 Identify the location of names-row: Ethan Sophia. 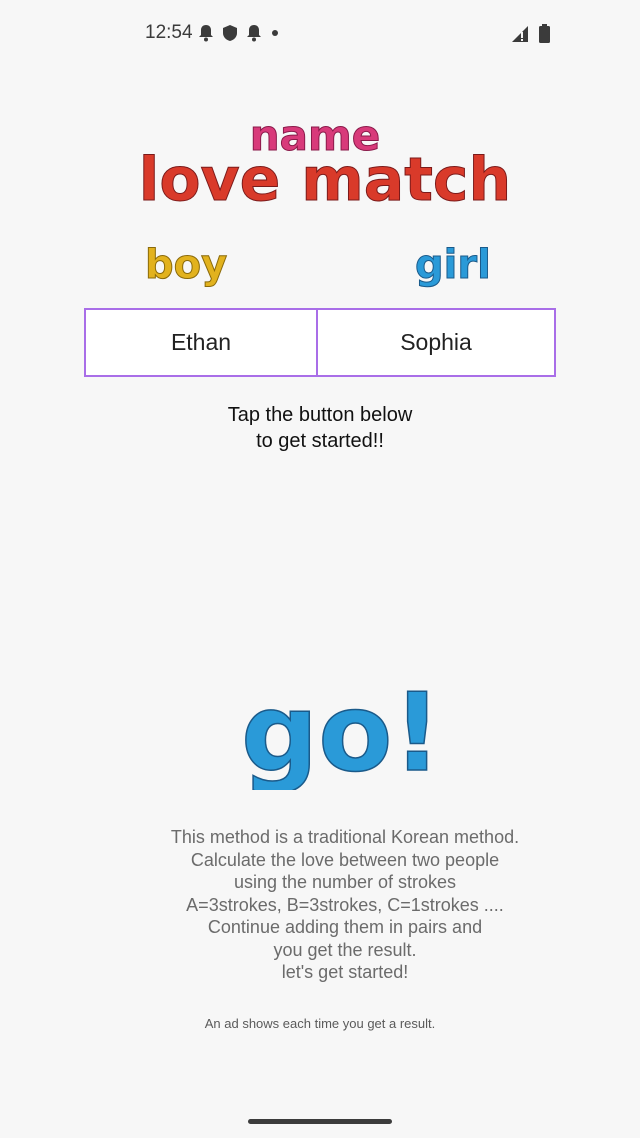
(320, 342).